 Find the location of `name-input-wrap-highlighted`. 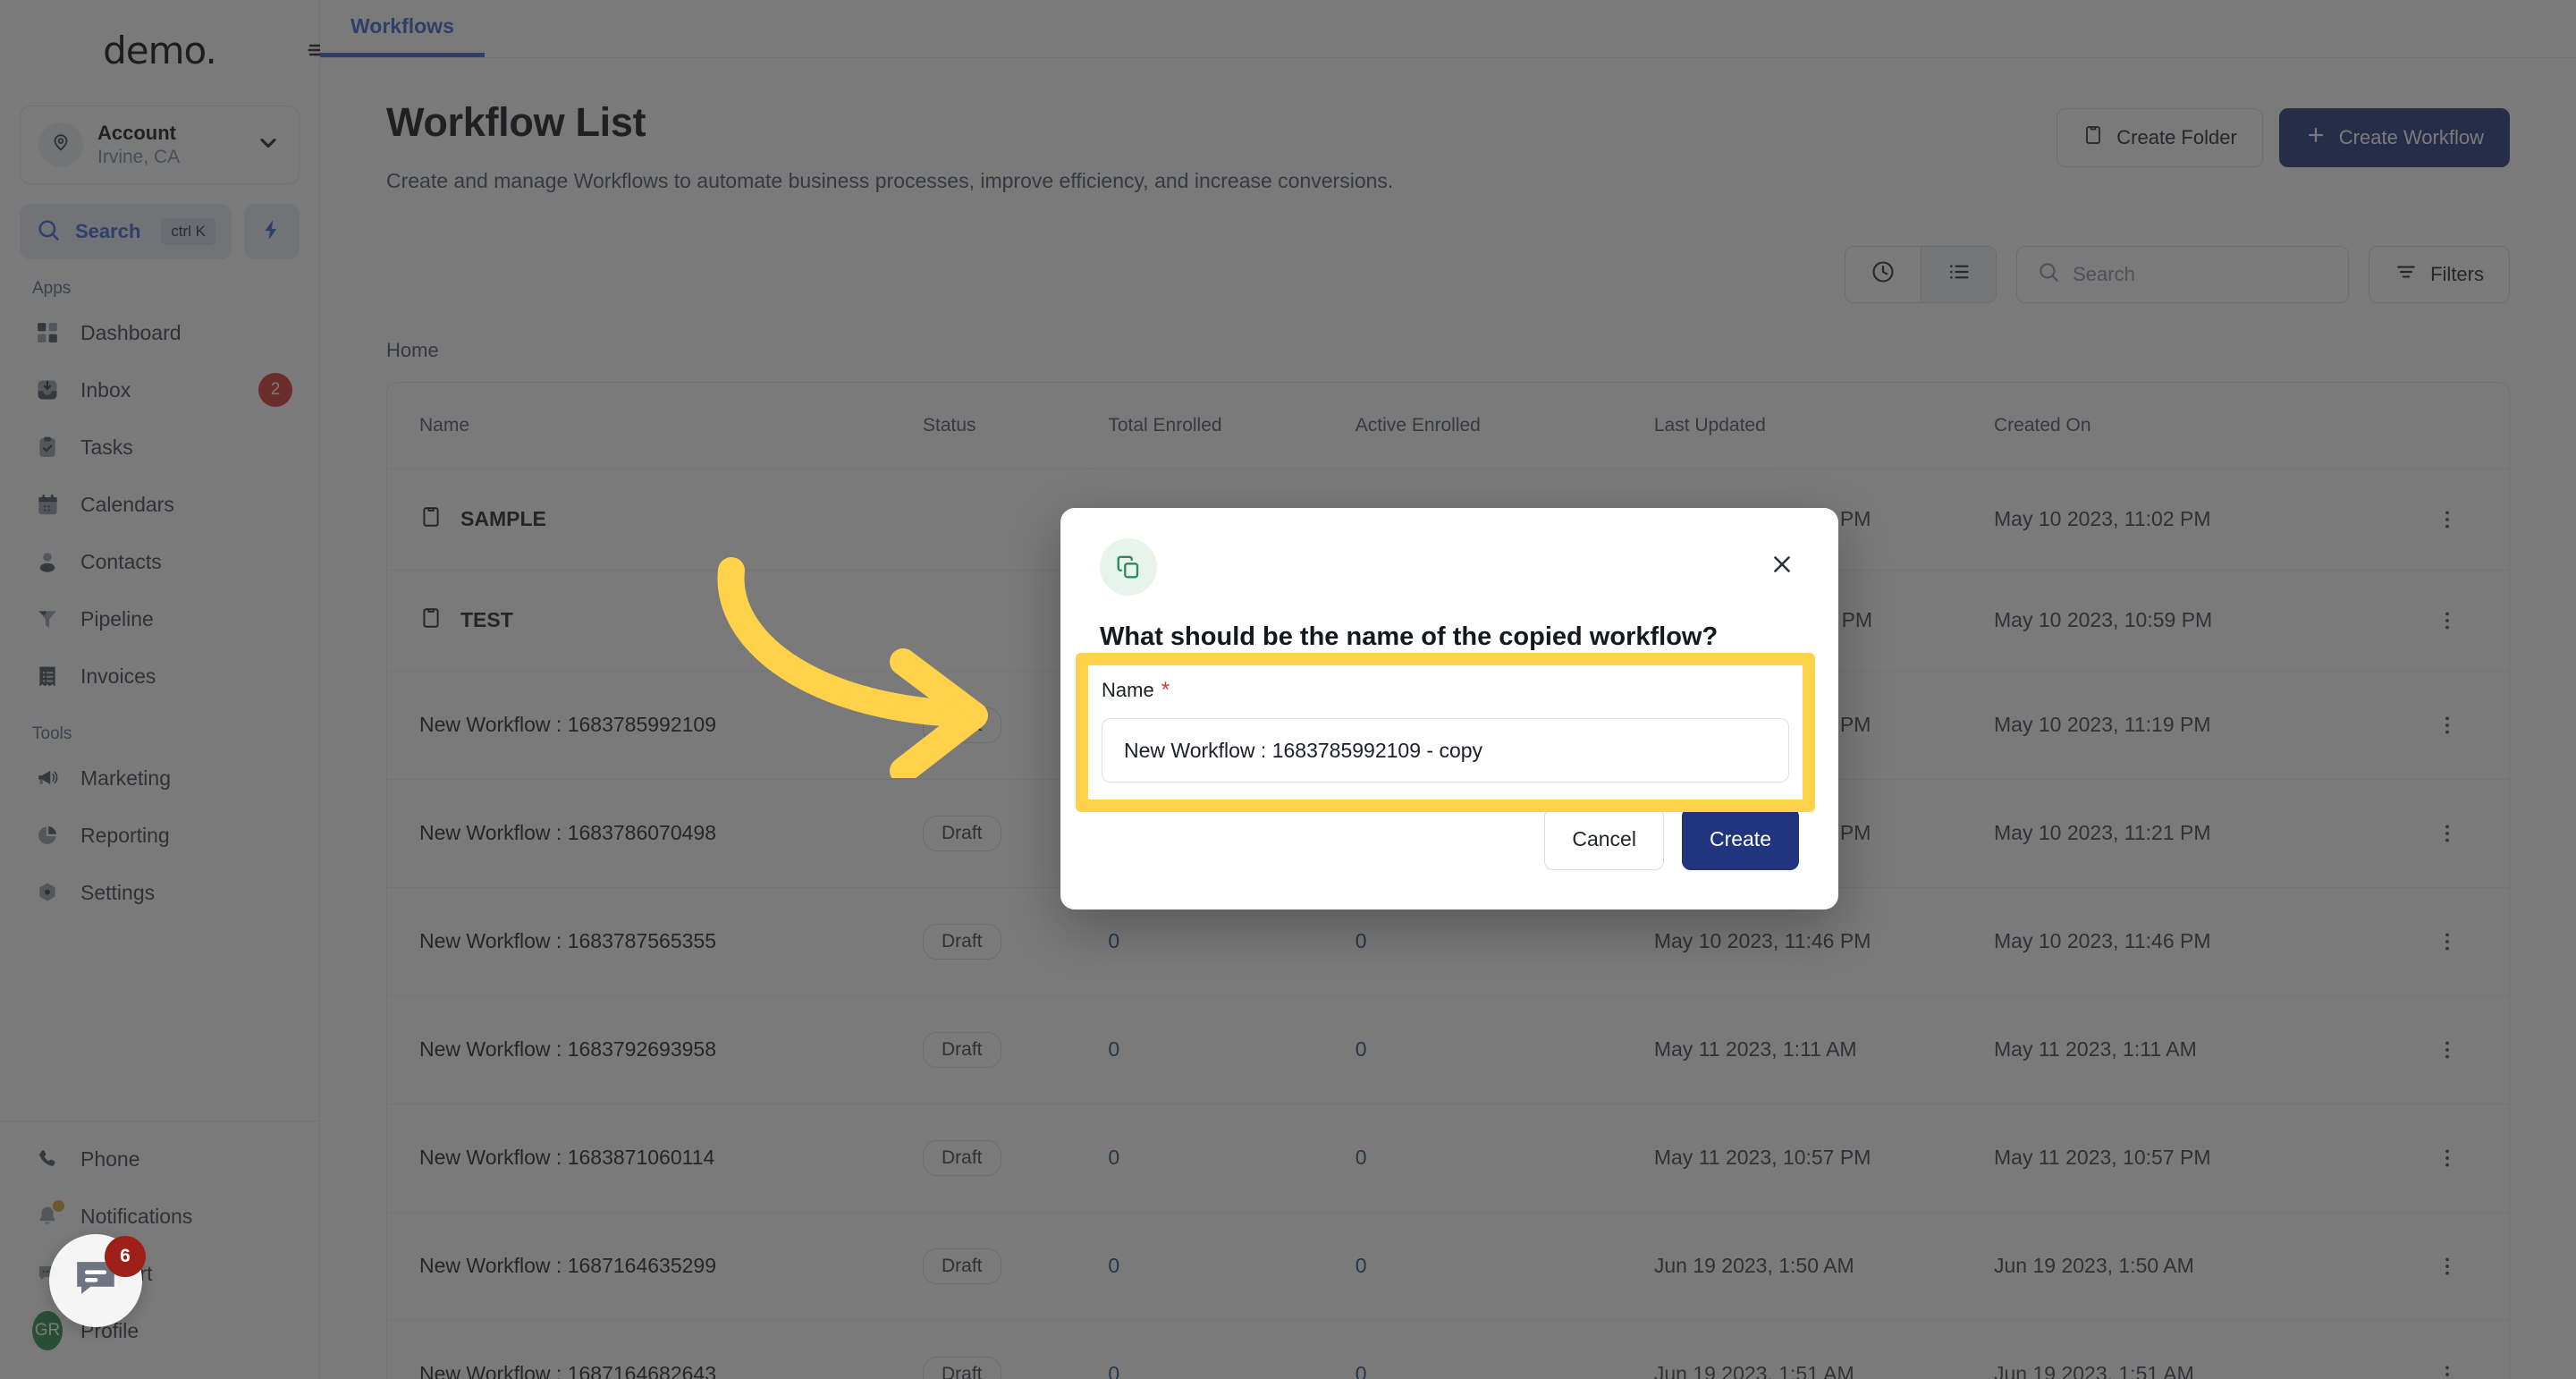

name-input-wrap-highlighted is located at coordinates (1445, 750).